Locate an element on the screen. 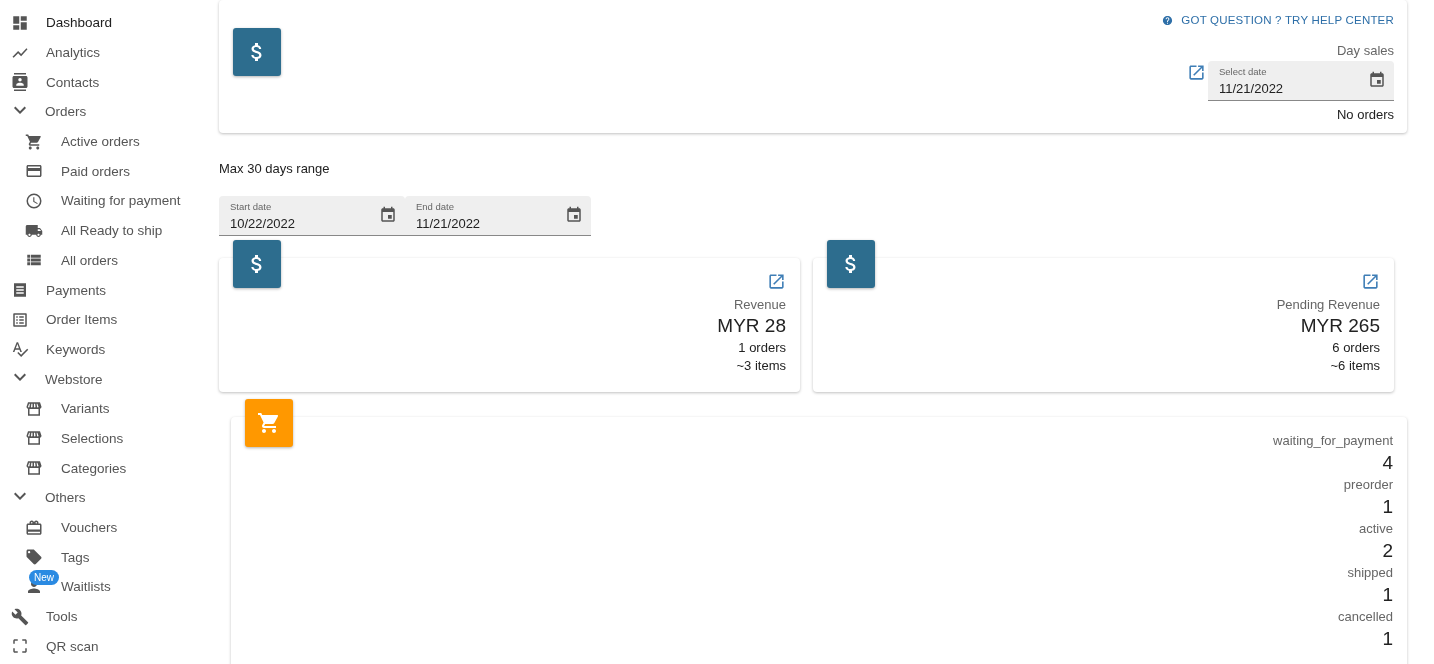 This screenshot has height=664, width=1434. help-icon is located at coordinates (1168, 20).